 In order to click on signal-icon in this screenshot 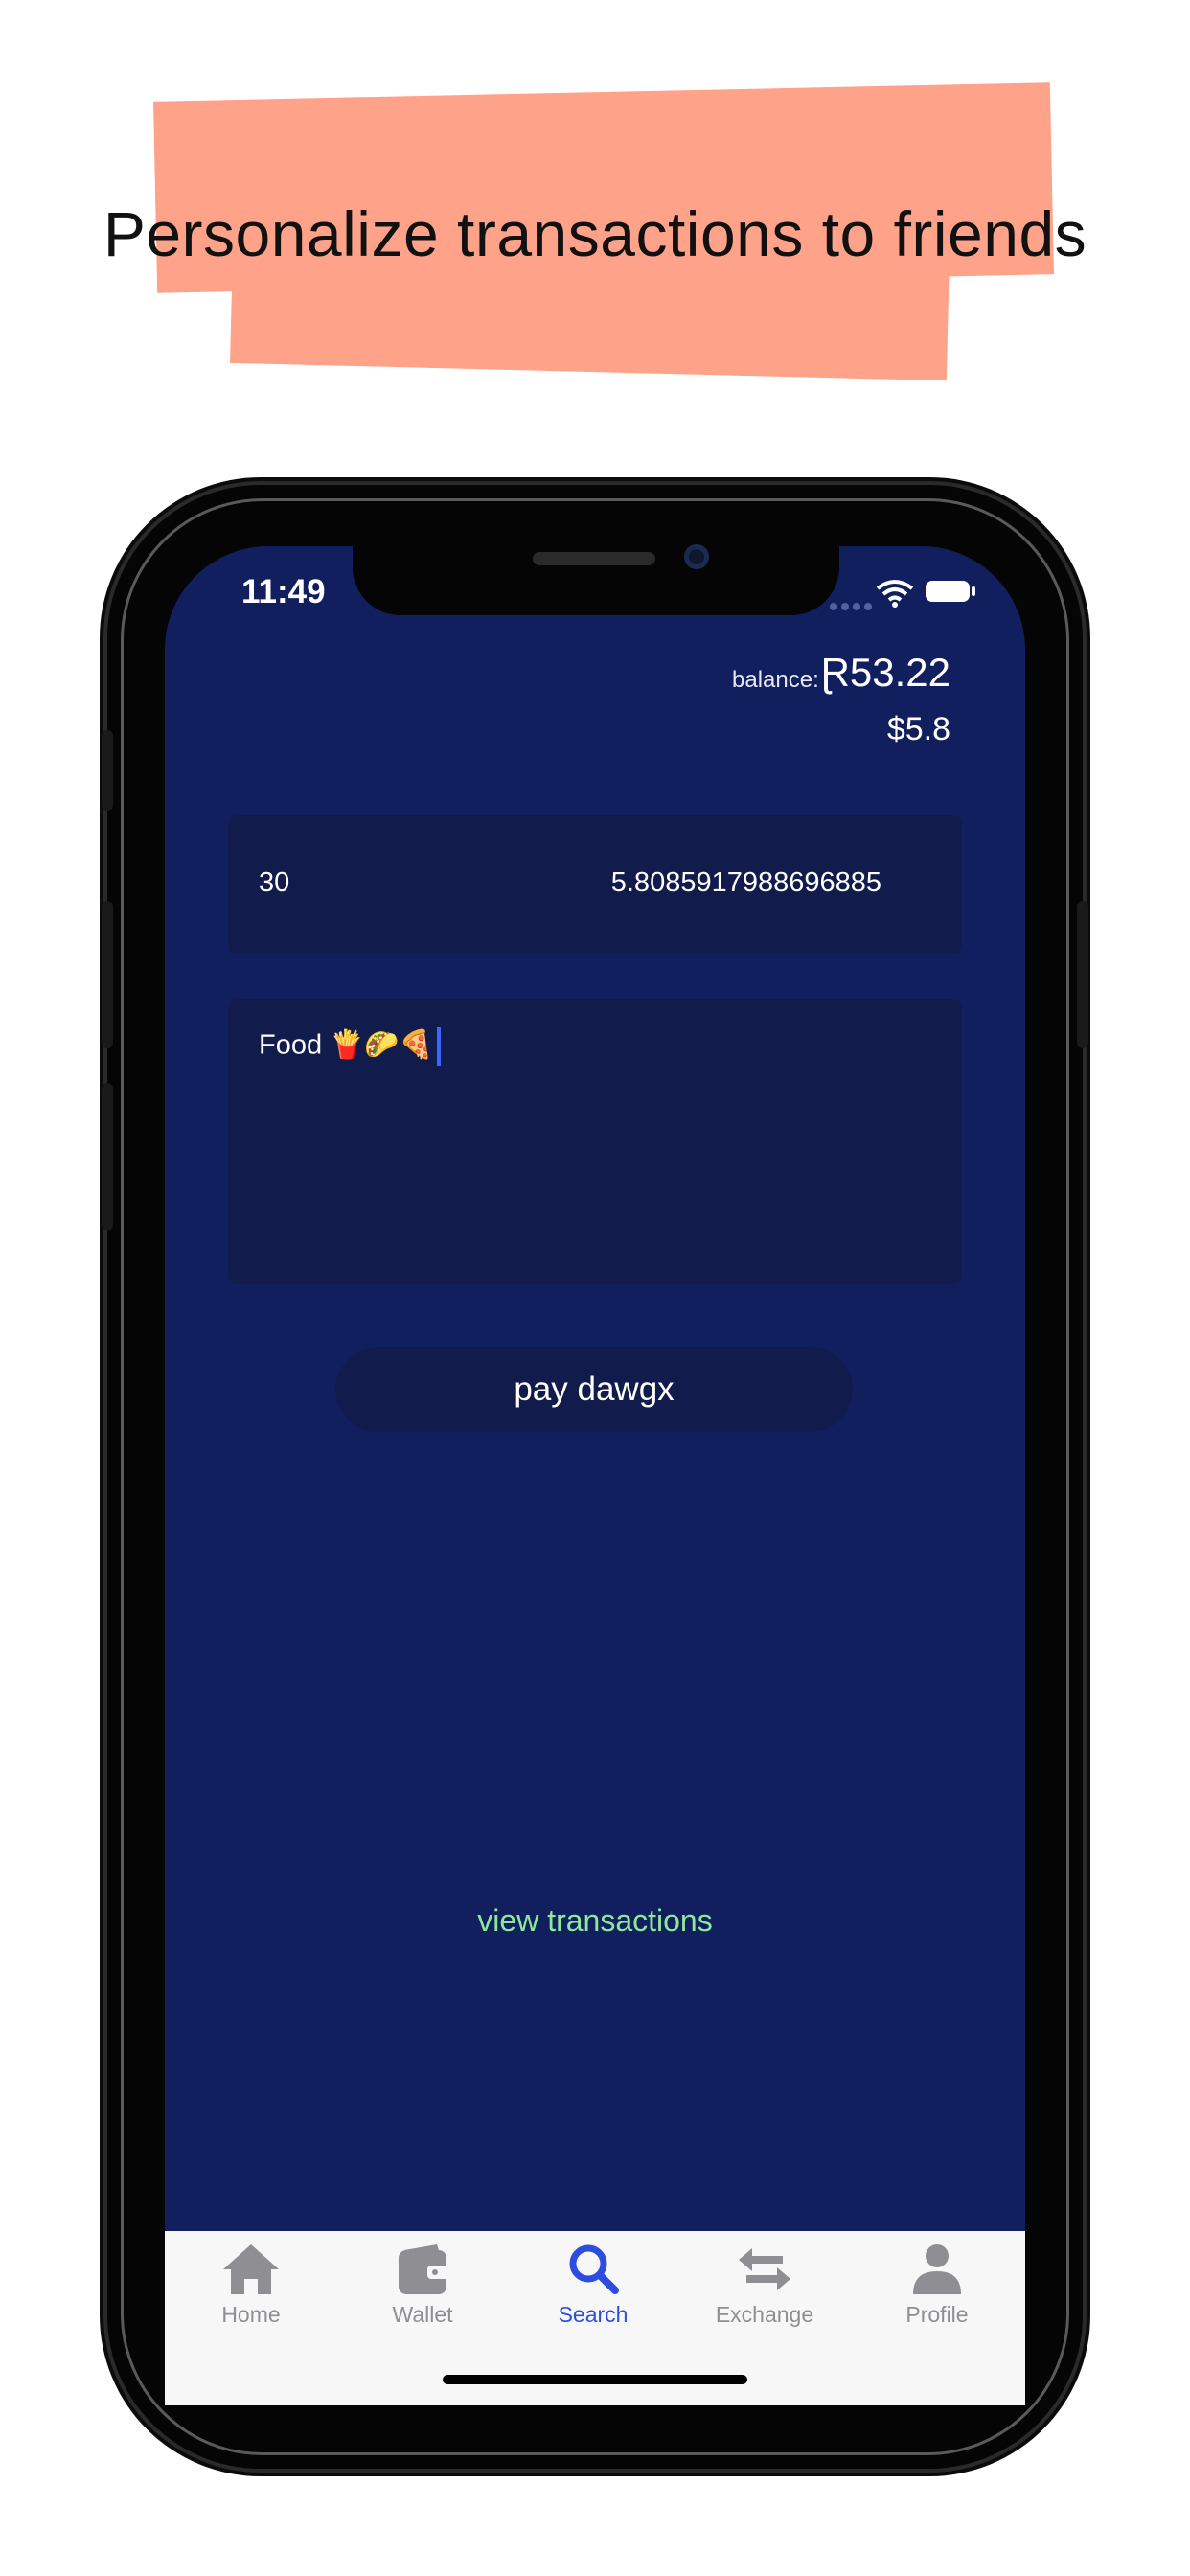, I will do `click(853, 606)`.